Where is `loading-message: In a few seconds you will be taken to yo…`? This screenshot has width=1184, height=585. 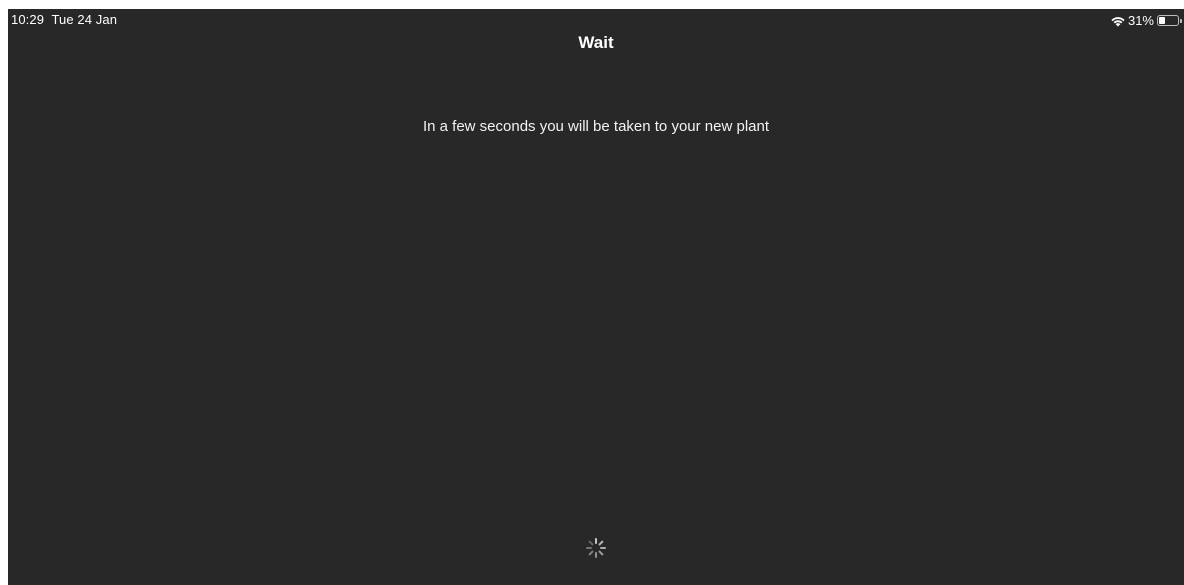 loading-message: In a few seconds you will be taken to yo… is located at coordinates (596, 126).